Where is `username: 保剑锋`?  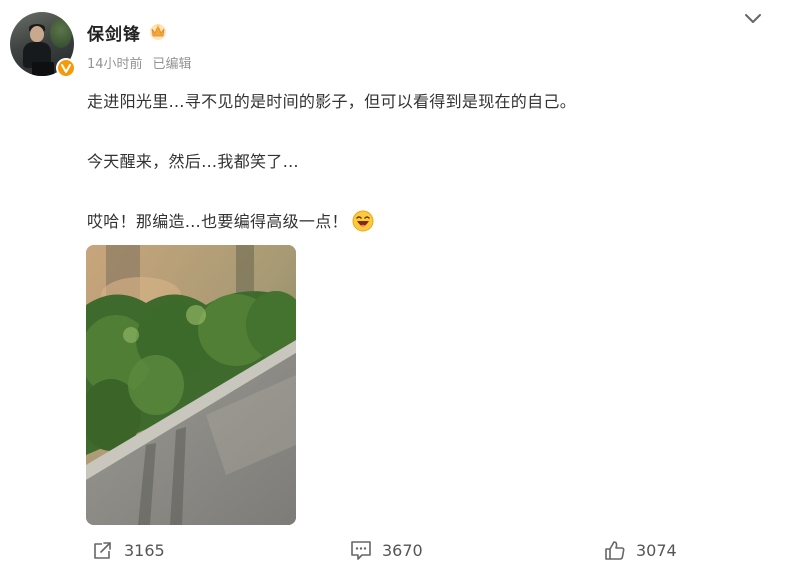 username: 保剑锋 is located at coordinates (114, 32).